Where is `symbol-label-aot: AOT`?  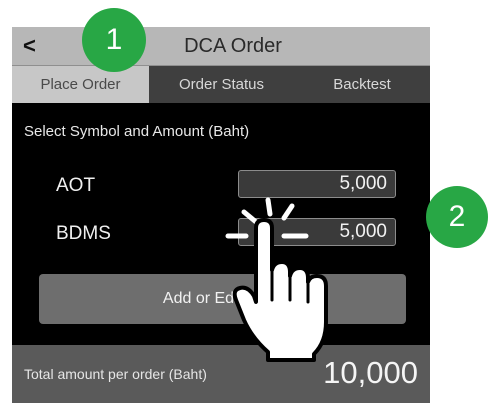 symbol-label-aot: AOT is located at coordinates (76, 185).